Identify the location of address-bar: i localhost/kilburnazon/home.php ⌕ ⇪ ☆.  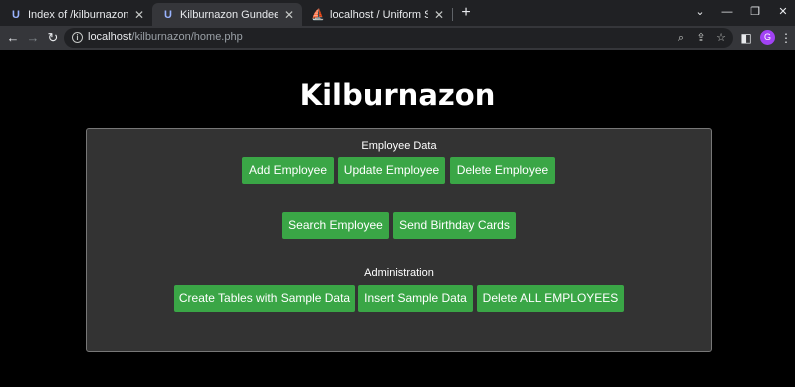
(398, 38).